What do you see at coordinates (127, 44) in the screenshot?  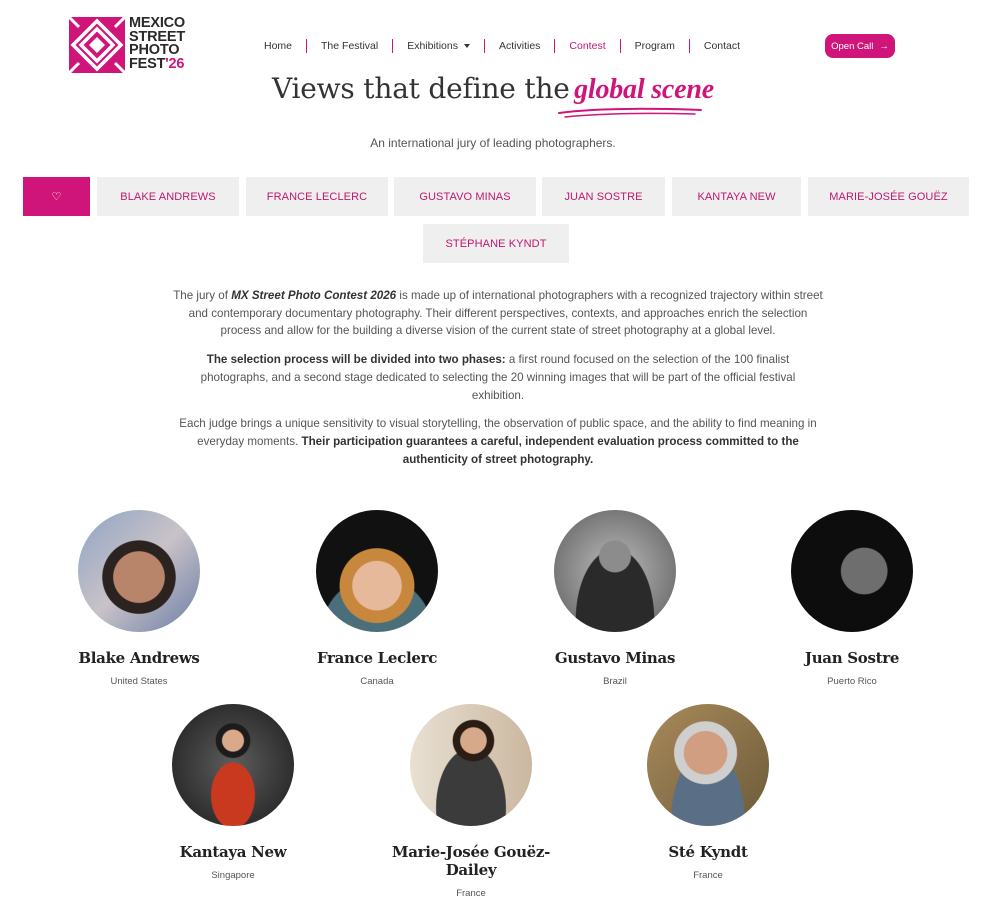 I see `festival-logo: MEXICO STREET PHOTO FEST'26` at bounding box center [127, 44].